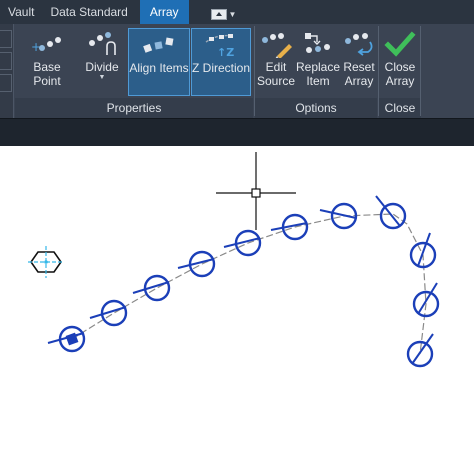 The image size is (474, 474). Describe the element at coordinates (316, 108) in the screenshot. I see `options-panel-label: Options` at that location.